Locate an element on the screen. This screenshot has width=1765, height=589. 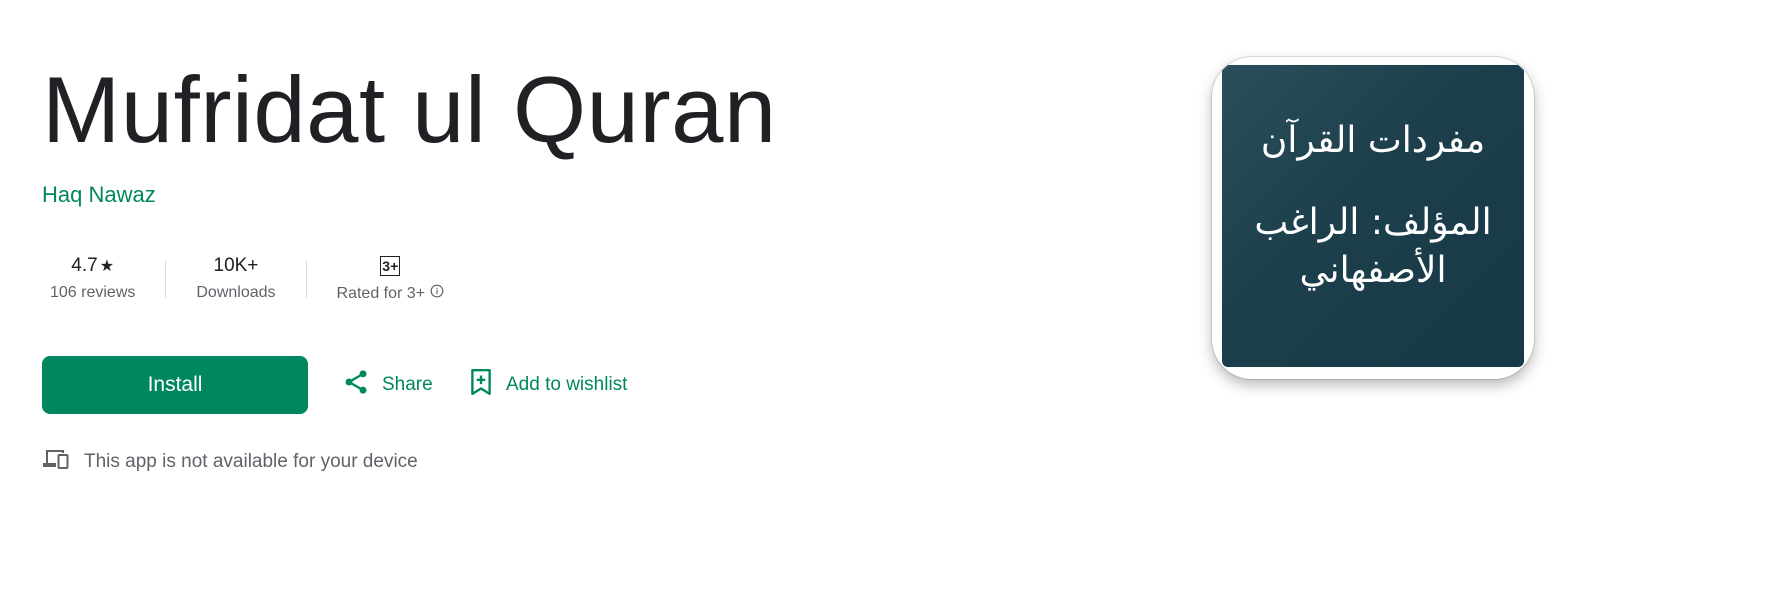
wishlist-label: Add to wishlist is located at coordinates (567, 384).